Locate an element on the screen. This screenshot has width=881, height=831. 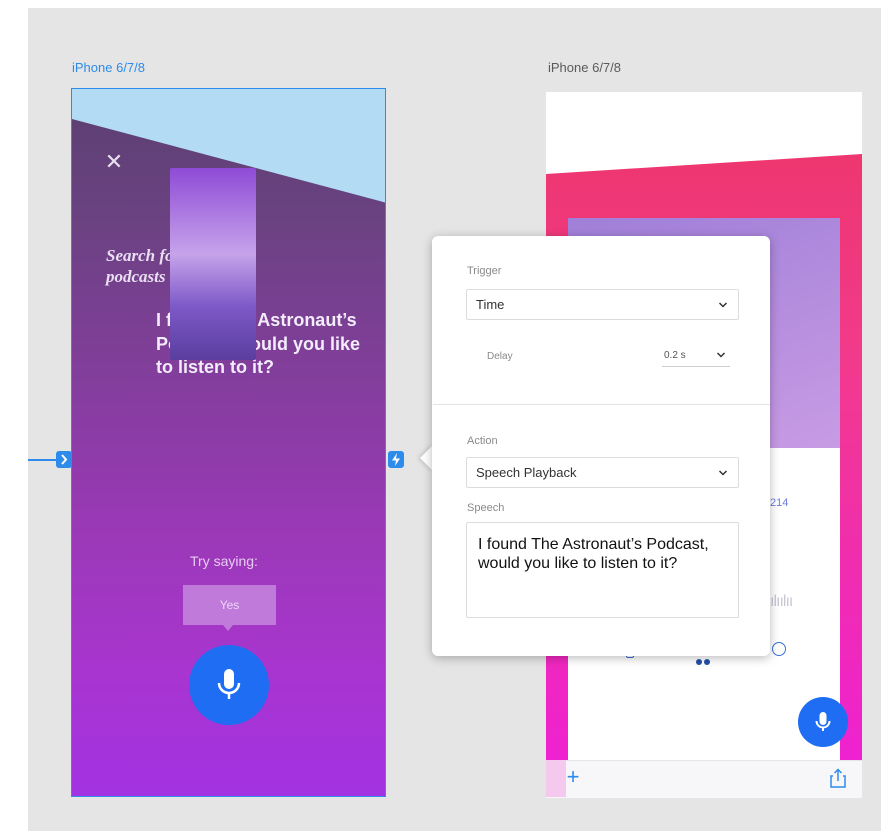
lightning-icon is located at coordinates (396, 459).